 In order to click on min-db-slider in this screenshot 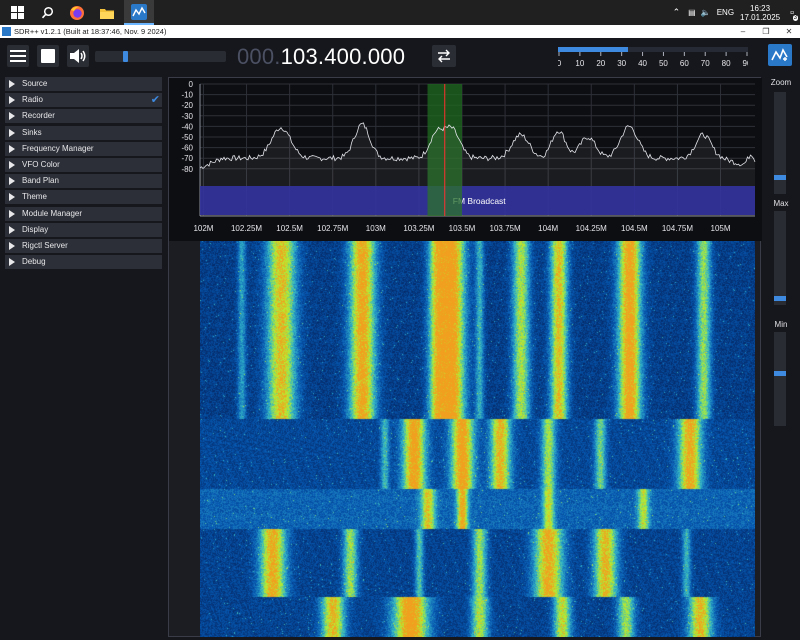, I will do `click(780, 379)`.